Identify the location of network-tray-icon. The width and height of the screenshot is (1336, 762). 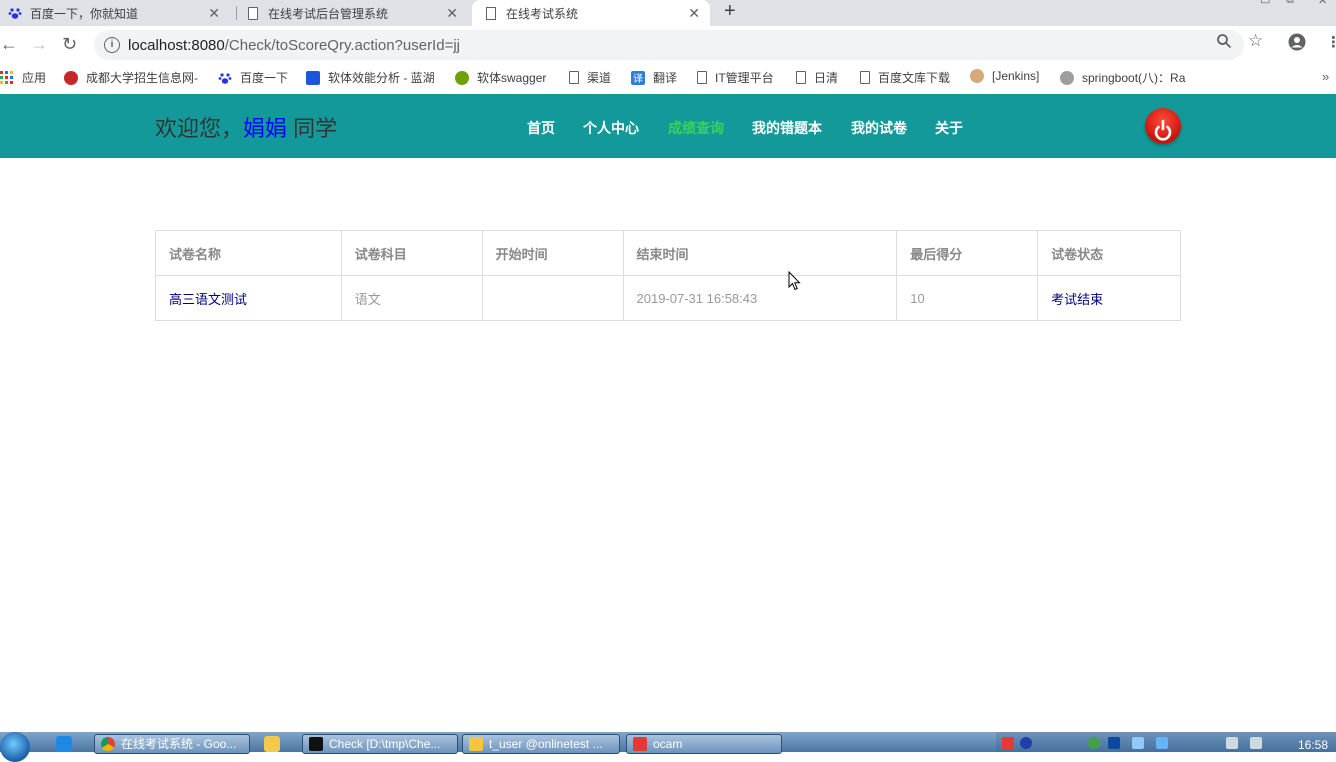
(1162, 743).